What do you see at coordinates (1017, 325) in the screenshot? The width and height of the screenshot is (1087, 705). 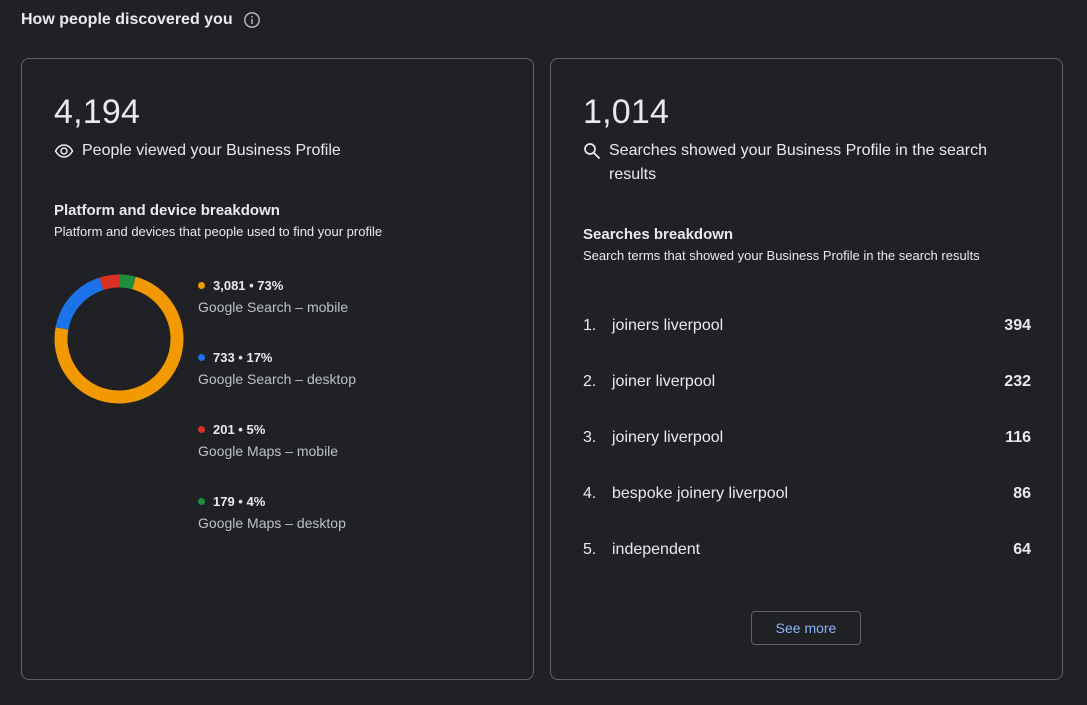 I see `term-count: 394` at bounding box center [1017, 325].